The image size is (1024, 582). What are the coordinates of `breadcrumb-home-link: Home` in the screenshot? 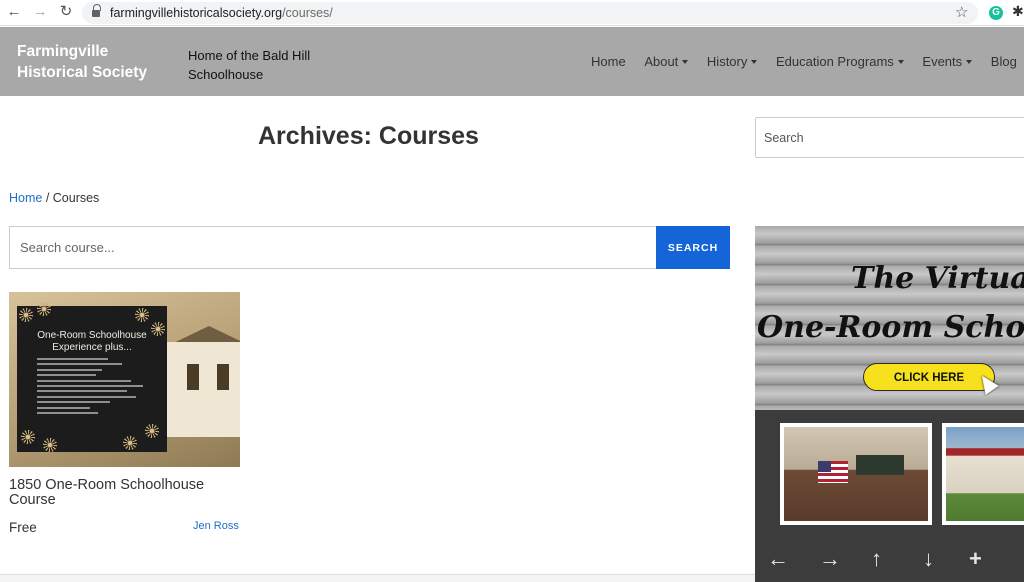 It's located at (25, 198).